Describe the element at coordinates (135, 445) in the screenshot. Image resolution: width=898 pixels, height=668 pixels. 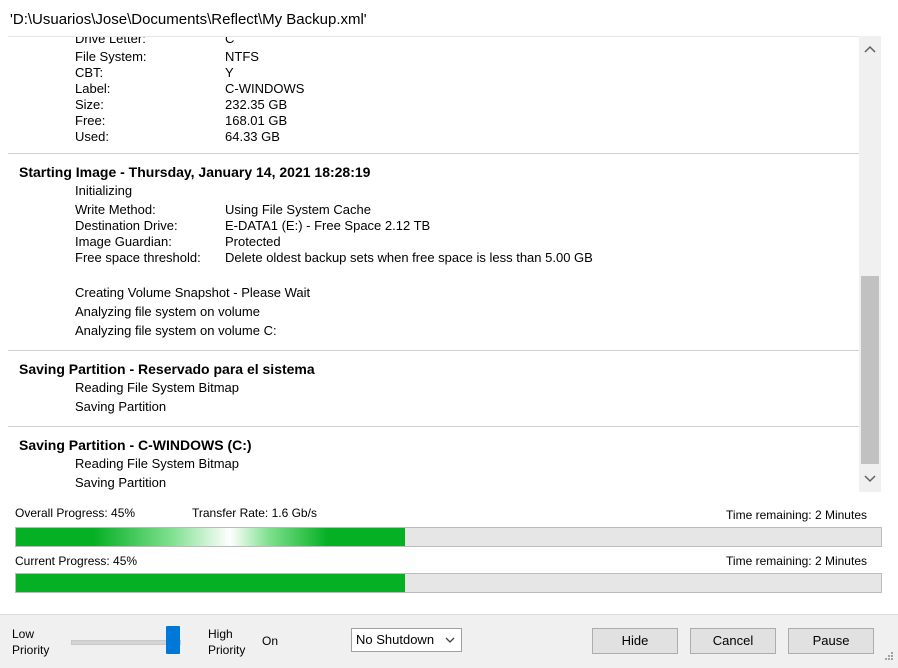
I see `section-heading: Saving Partition - C-WINDOWS (C:)` at that location.